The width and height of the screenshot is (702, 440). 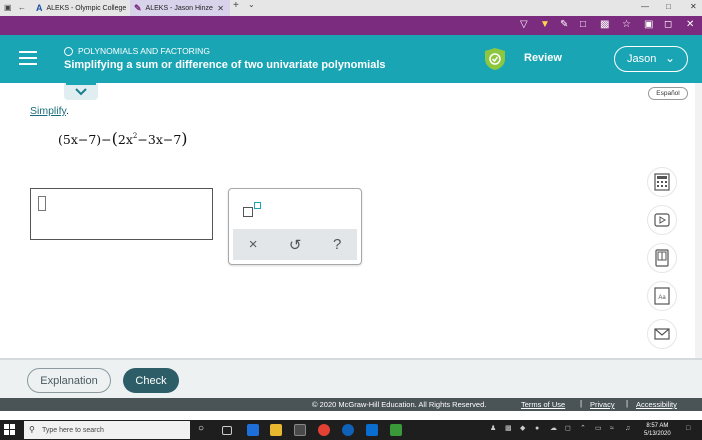 I want to click on bluetooth-icon: ◻, so click(x=569, y=429).